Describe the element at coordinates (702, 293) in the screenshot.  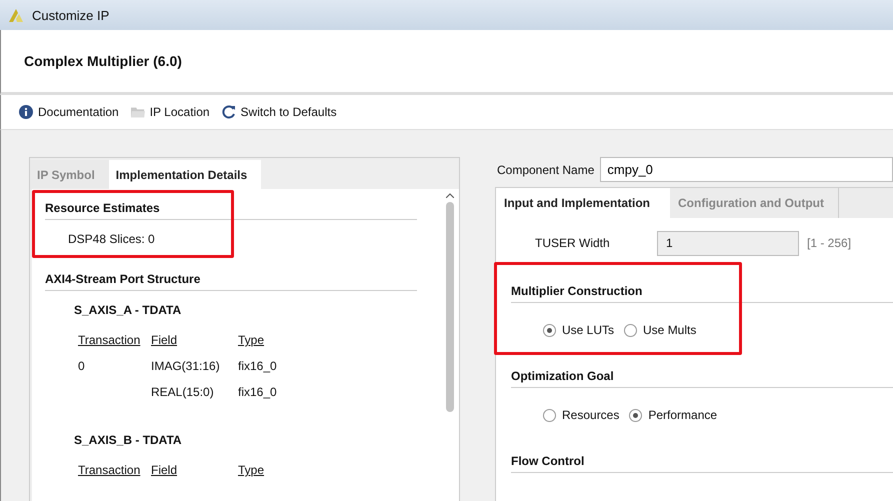
I see `section-heading: Multiplier Construction` at that location.